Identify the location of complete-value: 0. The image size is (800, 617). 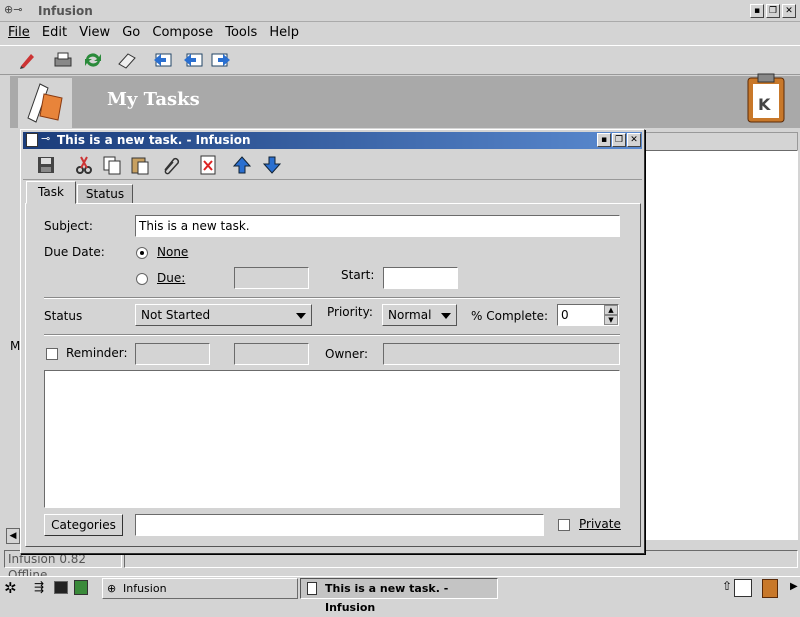
(565, 315).